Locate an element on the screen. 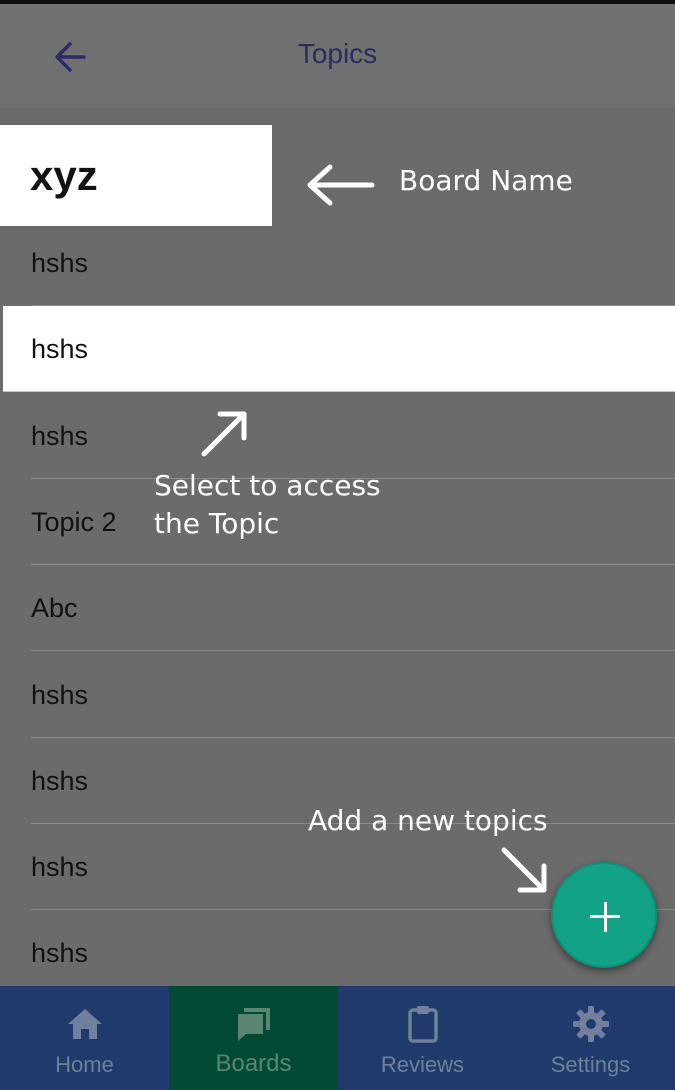  nav-label-reviews: Reviews is located at coordinates (422, 1064).